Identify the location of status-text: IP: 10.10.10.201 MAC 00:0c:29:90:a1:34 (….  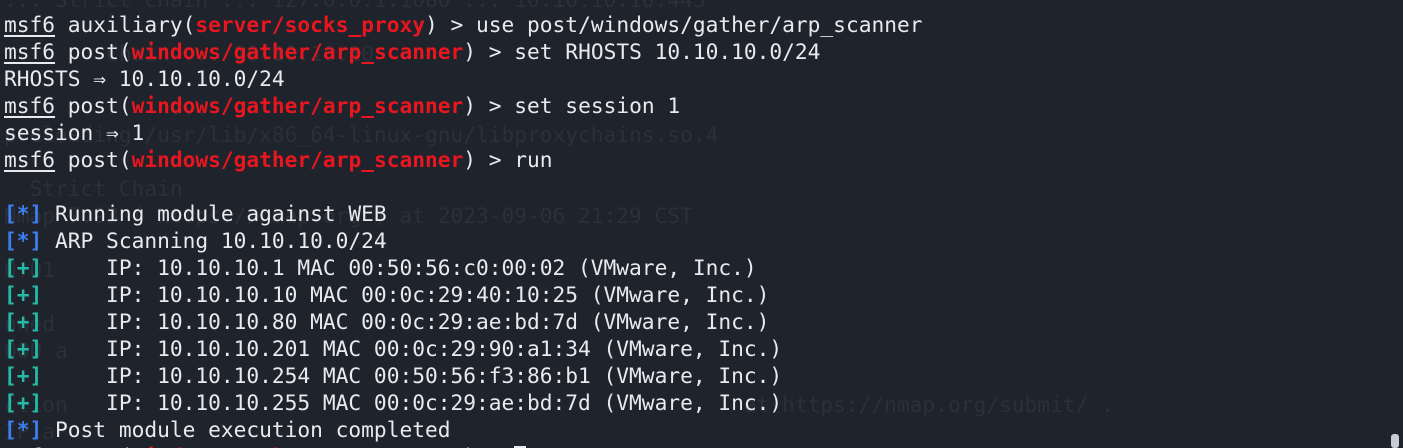
(412, 348).